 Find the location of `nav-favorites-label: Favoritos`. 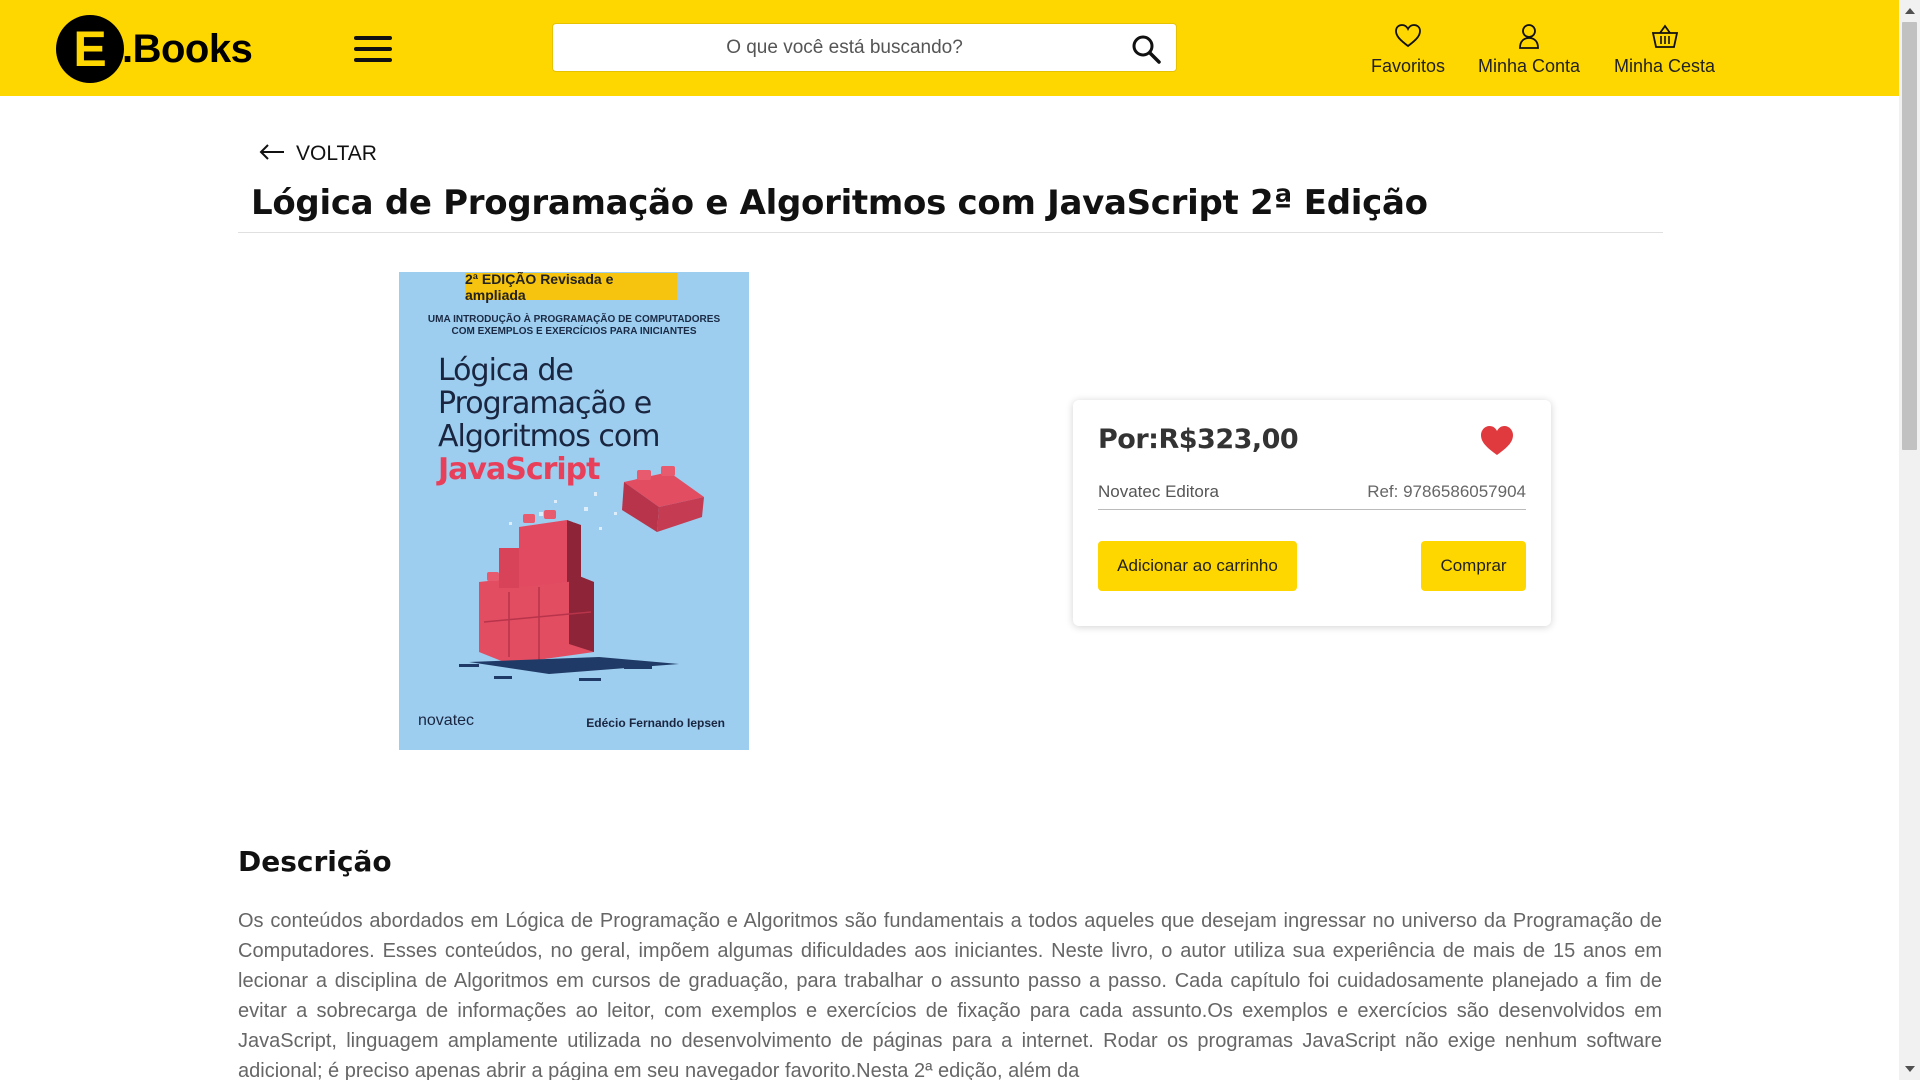

nav-favorites-label: Favoritos is located at coordinates (1408, 66).